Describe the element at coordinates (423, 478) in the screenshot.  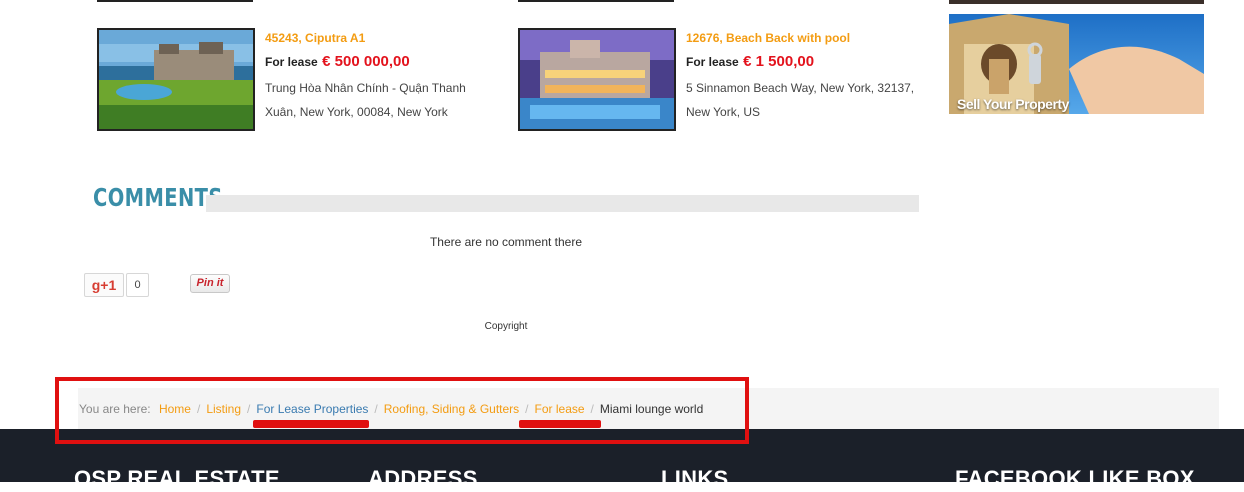
I see `footer-heading-address: ADDRESS` at that location.